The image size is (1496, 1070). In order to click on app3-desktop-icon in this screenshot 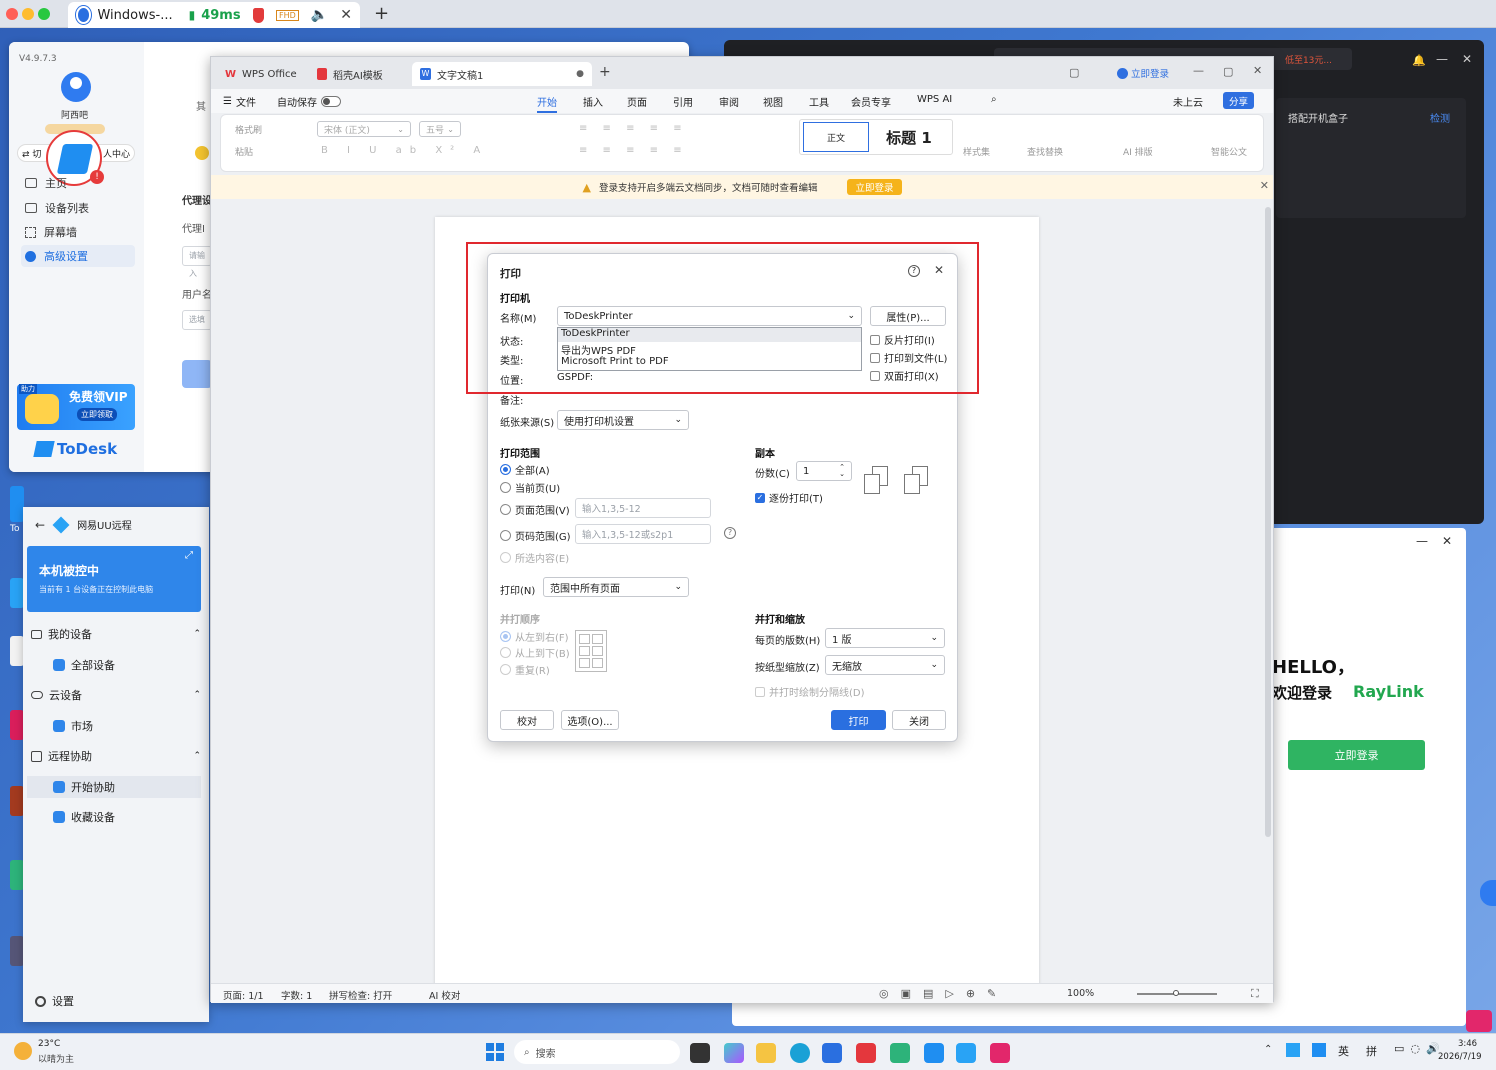, I will do `click(17, 801)`.